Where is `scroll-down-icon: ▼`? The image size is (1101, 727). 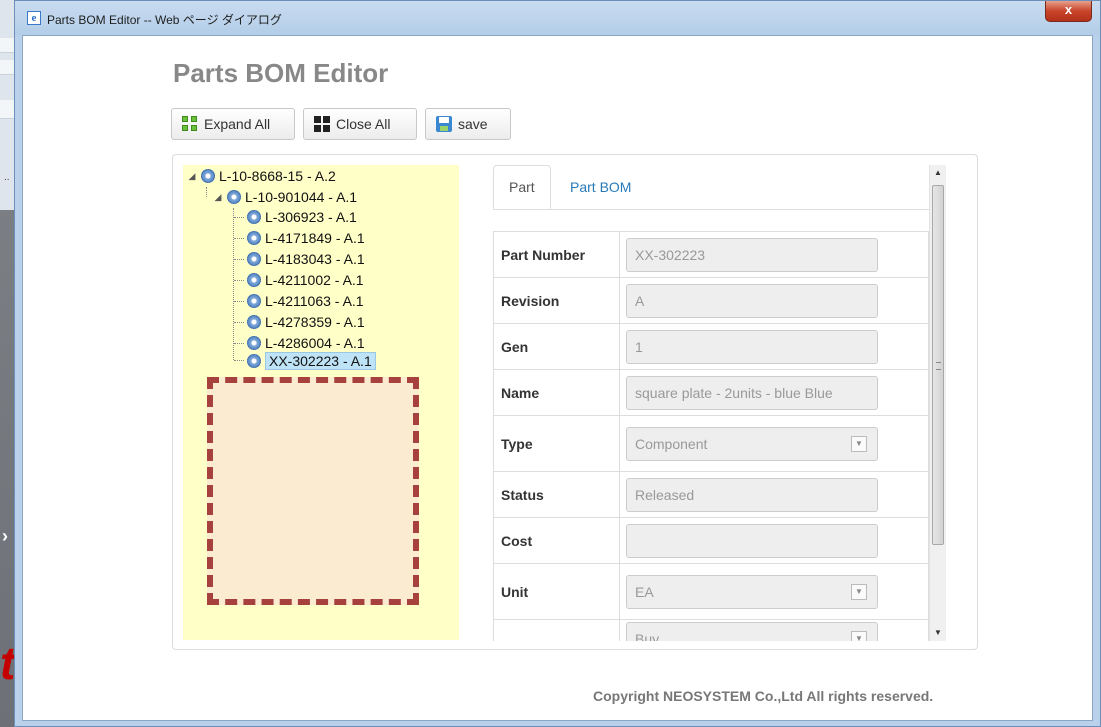
scroll-down-icon: ▼ is located at coordinates (938, 633).